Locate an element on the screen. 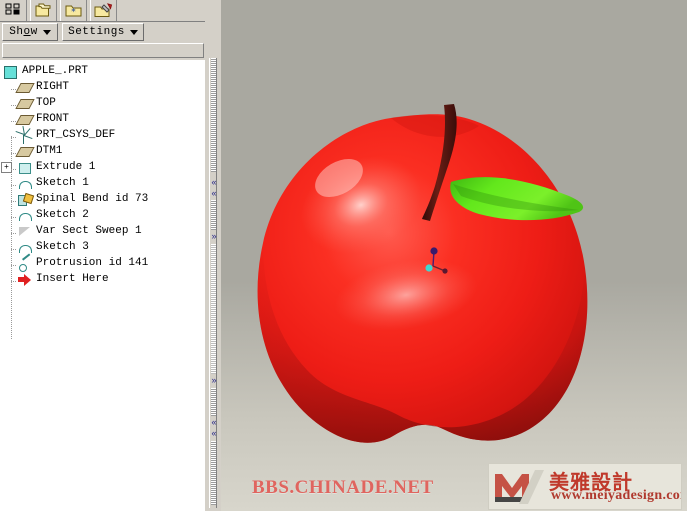 This screenshot has width=687, height=511. select-items-icon is located at coordinates (13, 10).